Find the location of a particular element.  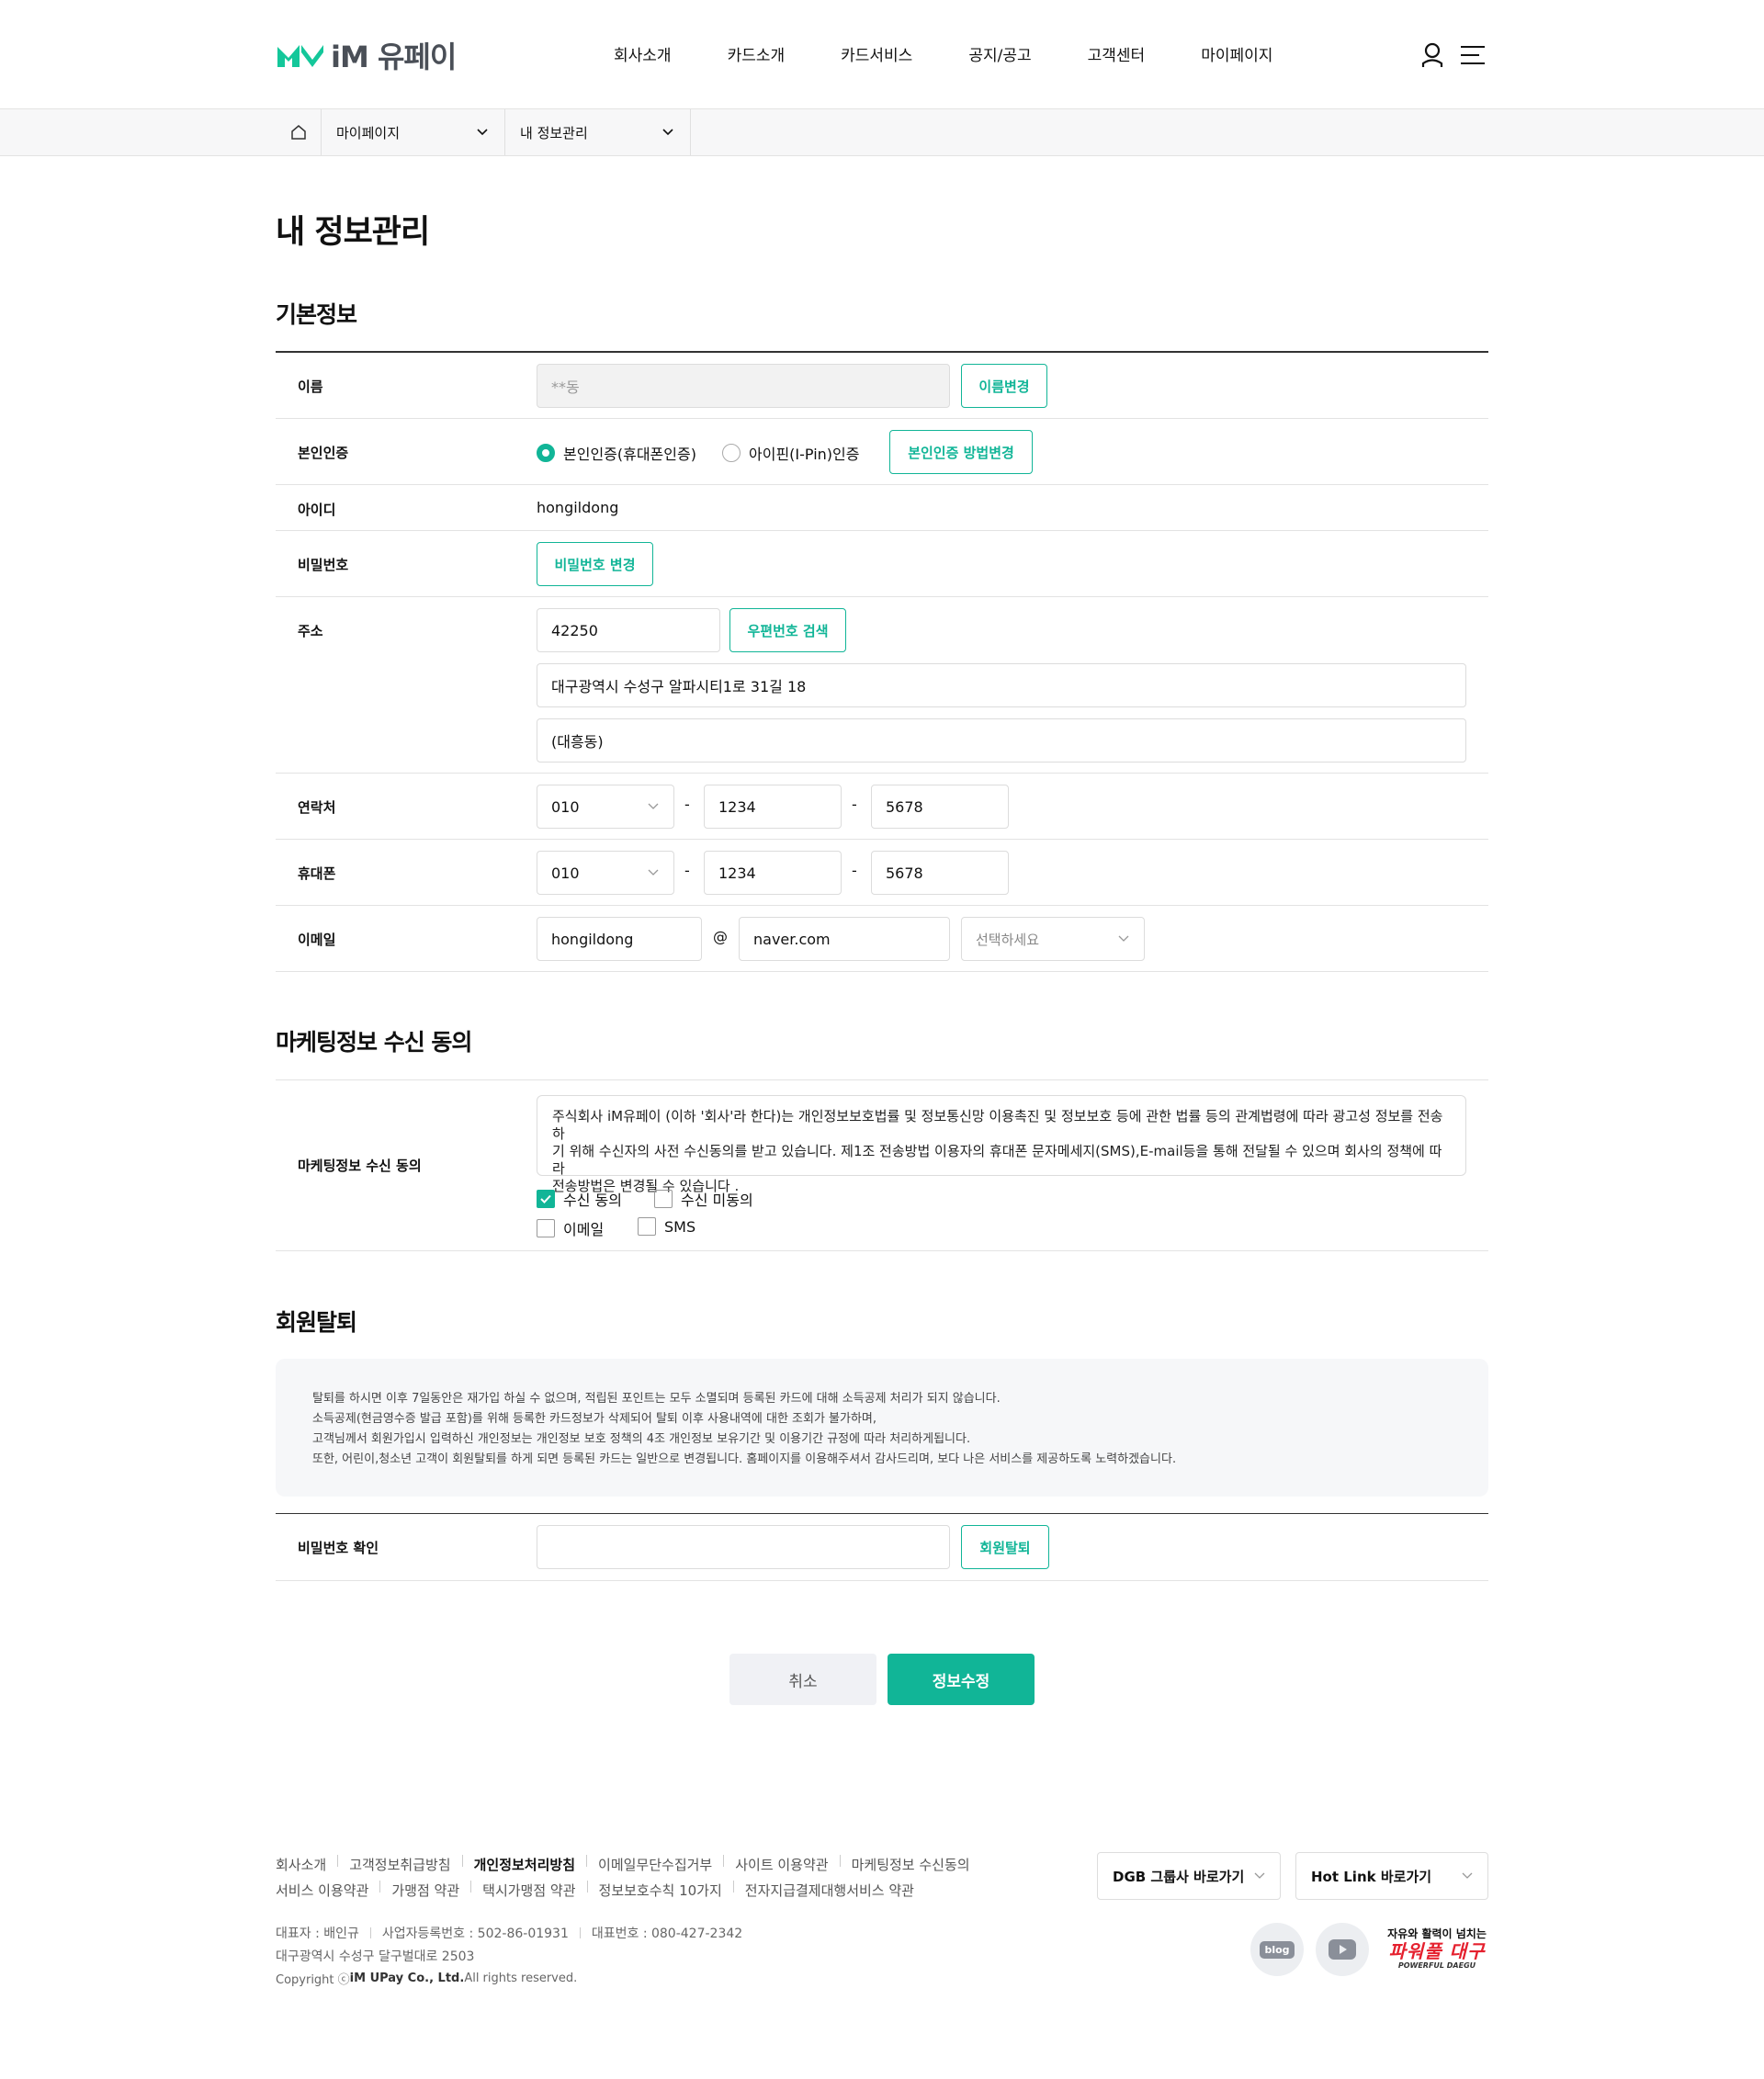

withdraw-button: 회원탈퇴 is located at coordinates (1005, 1547).